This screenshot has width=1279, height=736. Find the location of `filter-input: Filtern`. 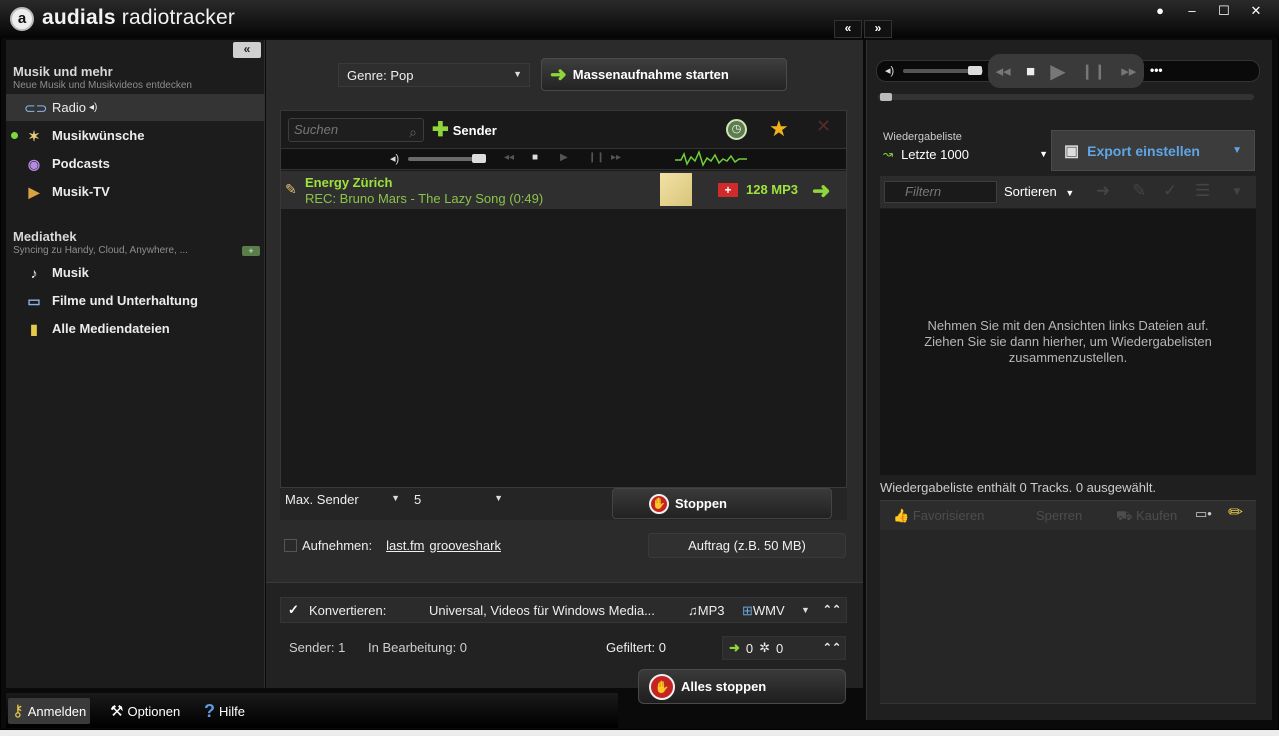

filter-input: Filtern is located at coordinates (940, 192).